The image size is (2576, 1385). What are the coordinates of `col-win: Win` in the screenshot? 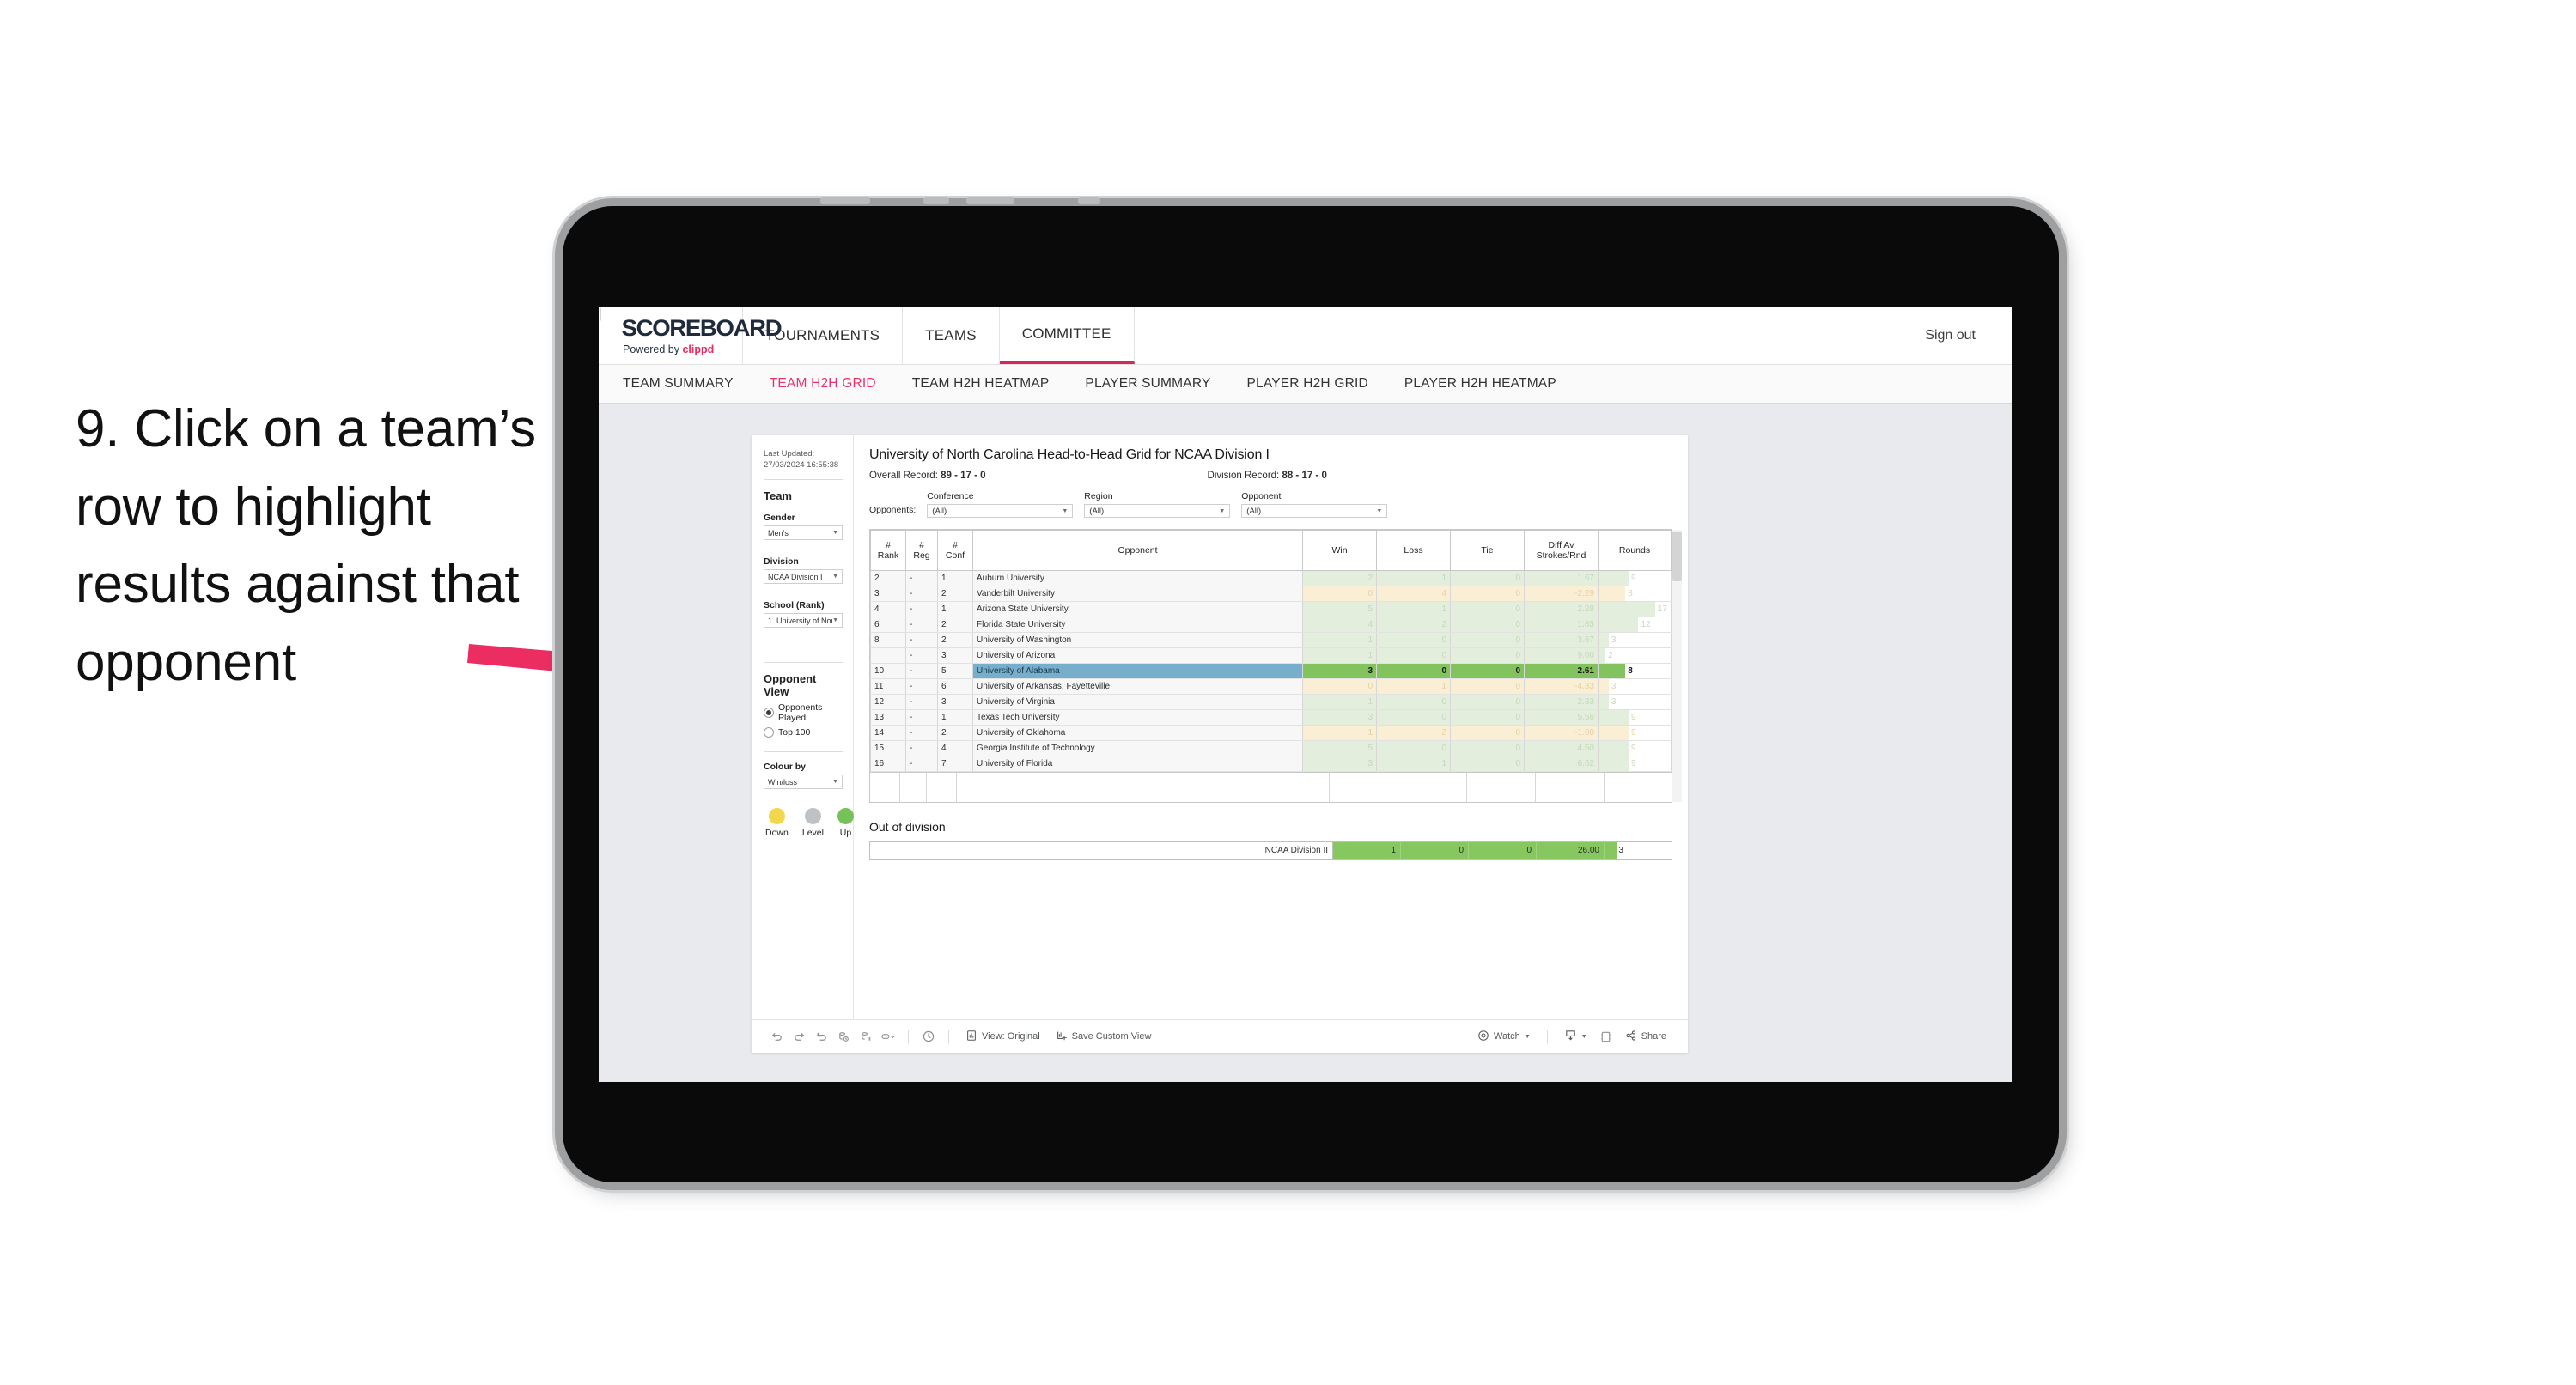 It's located at (1339, 550).